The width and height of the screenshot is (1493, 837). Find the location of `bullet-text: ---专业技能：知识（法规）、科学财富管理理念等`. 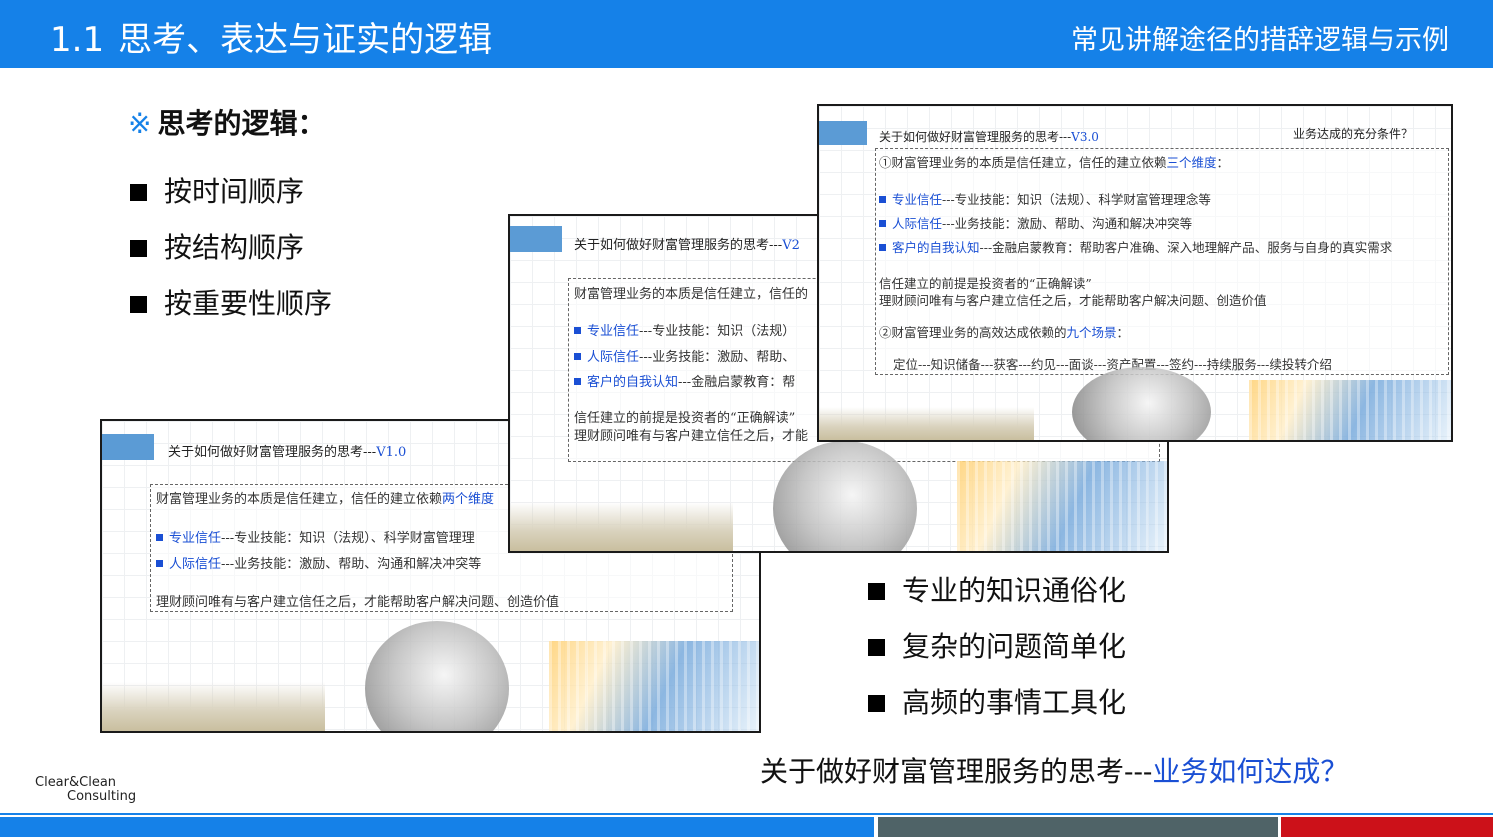

bullet-text: ---专业技能：知识（法规）、科学财富管理理念等 is located at coordinates (1076, 199).